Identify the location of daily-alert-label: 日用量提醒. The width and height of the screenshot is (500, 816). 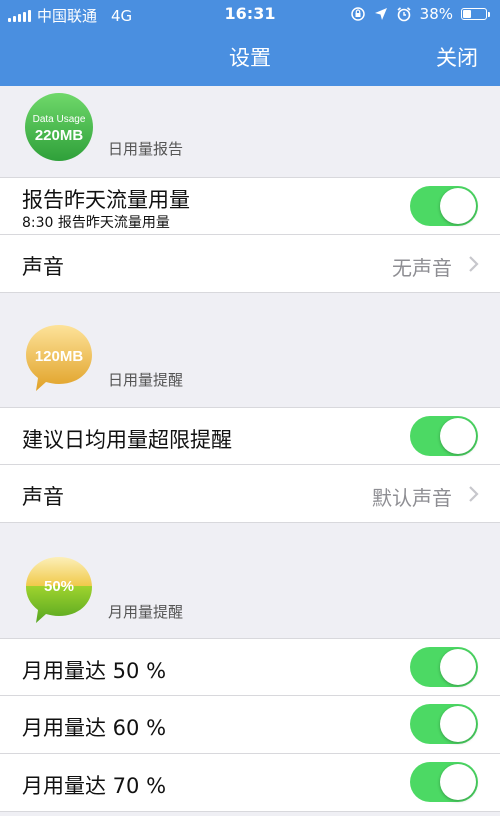
(146, 380).